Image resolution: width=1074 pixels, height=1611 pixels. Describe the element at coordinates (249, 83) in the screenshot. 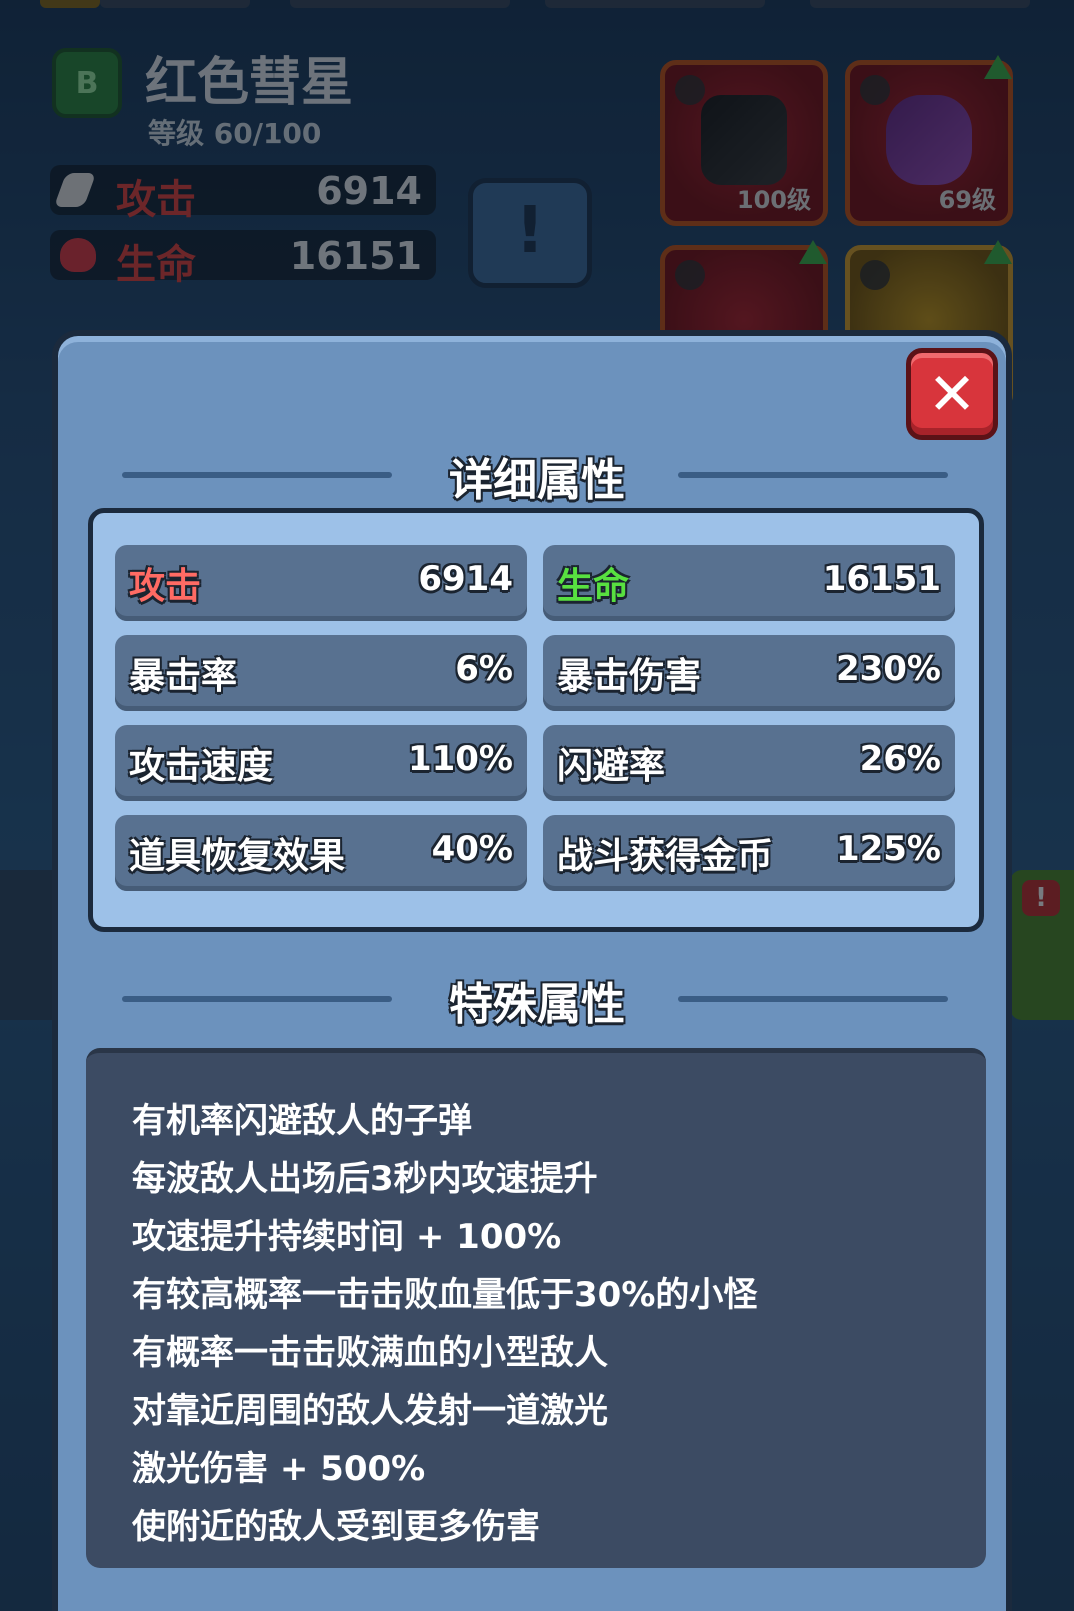

I see `character-name: 红色彗星` at that location.